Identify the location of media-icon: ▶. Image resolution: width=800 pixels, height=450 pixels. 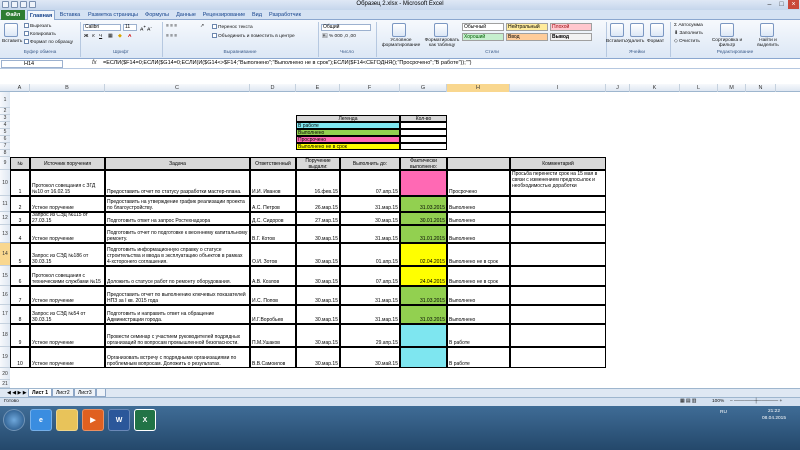
(93, 420).